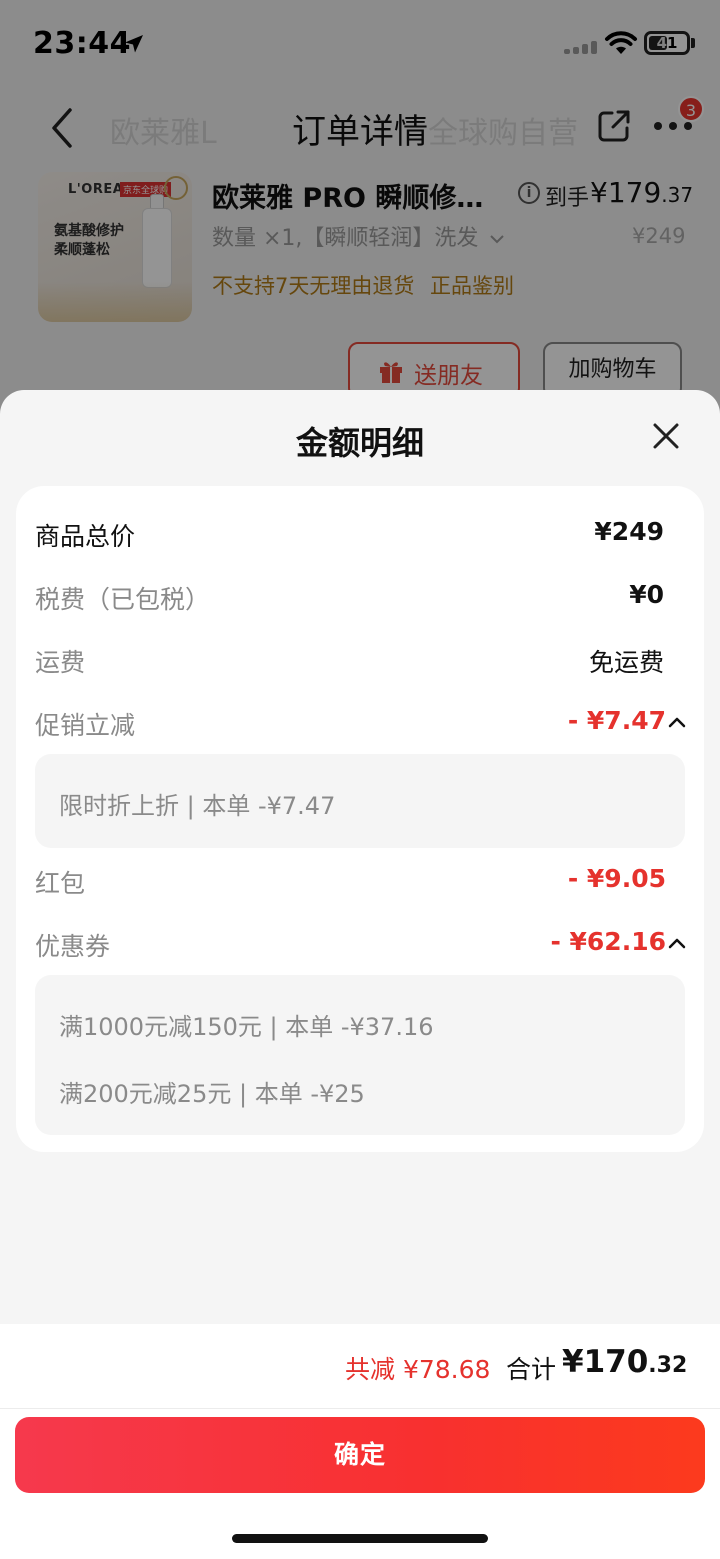 The height and width of the screenshot is (1559, 720). What do you see at coordinates (360, 537) in the screenshot?
I see `goods-total-row: 商品总价 ¥249` at bounding box center [360, 537].